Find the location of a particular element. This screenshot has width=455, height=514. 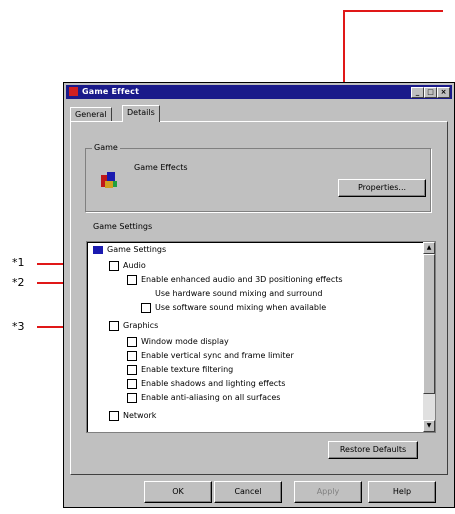

apply-button: Apply is located at coordinates (328, 492).